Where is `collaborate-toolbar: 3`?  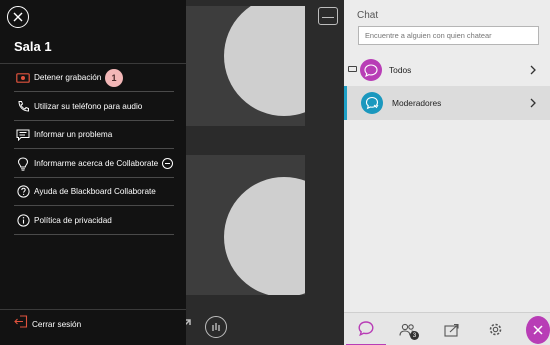
collaborate-toolbar: 3 is located at coordinates (447, 328).